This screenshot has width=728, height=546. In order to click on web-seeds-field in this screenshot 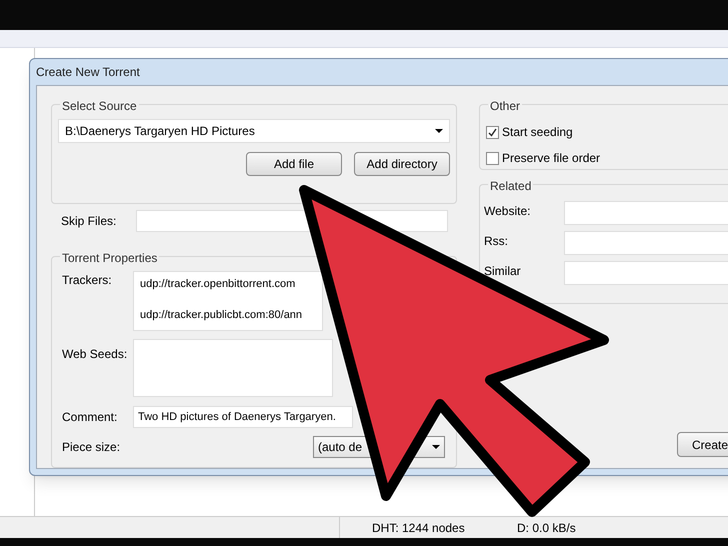, I will do `click(233, 368)`.